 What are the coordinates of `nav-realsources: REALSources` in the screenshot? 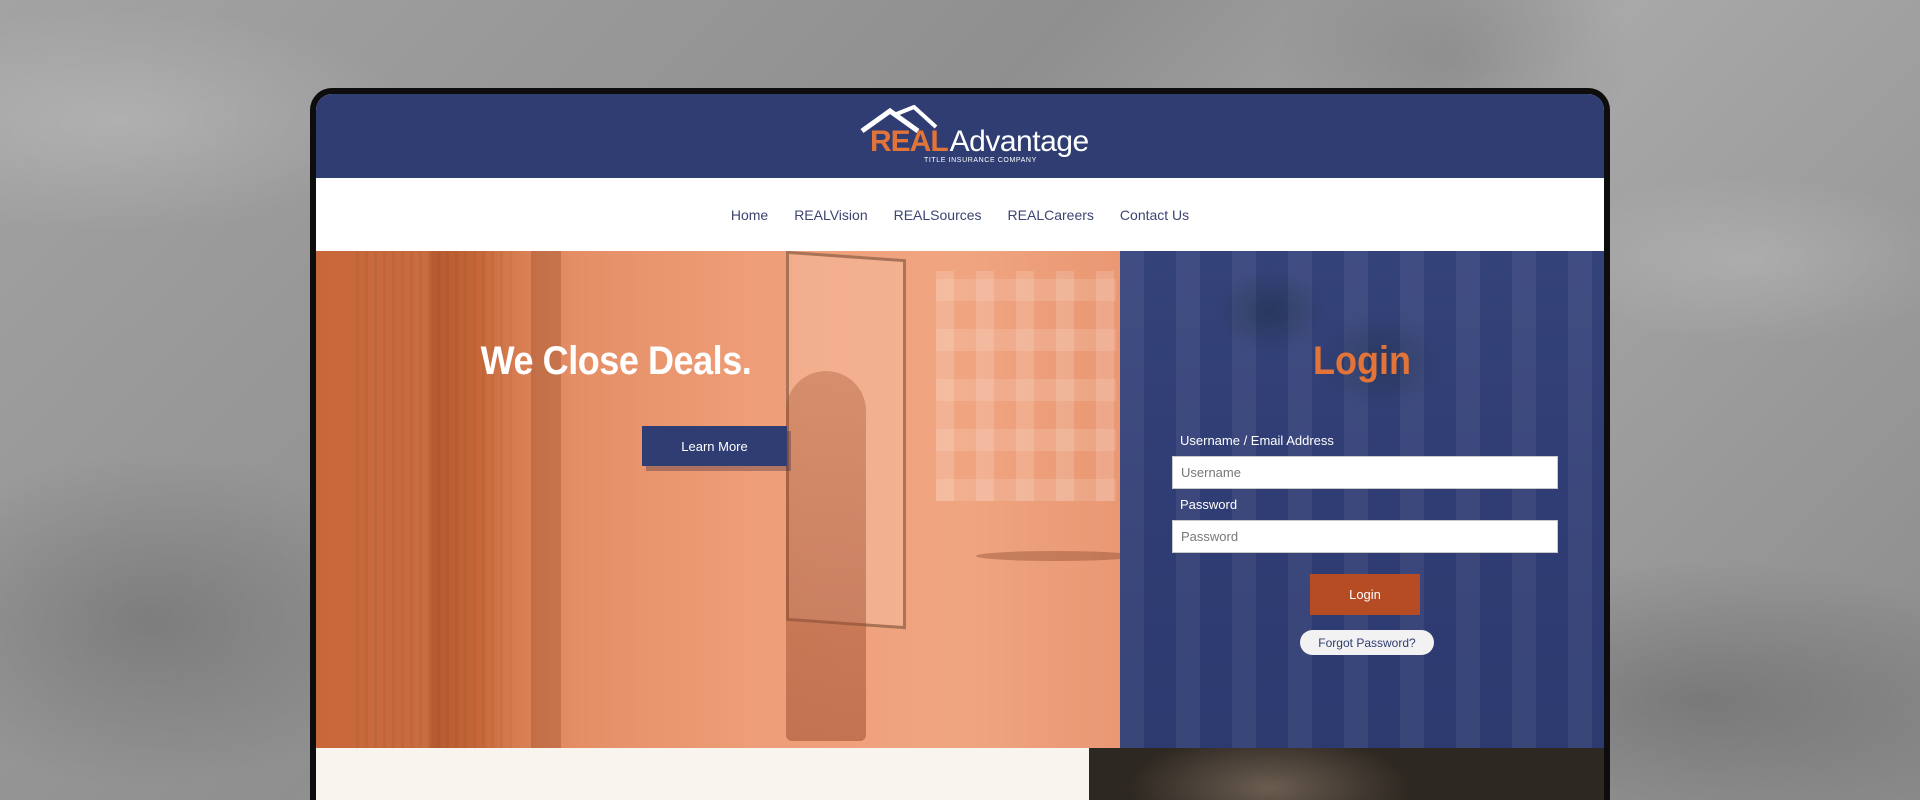 It's located at (938, 215).